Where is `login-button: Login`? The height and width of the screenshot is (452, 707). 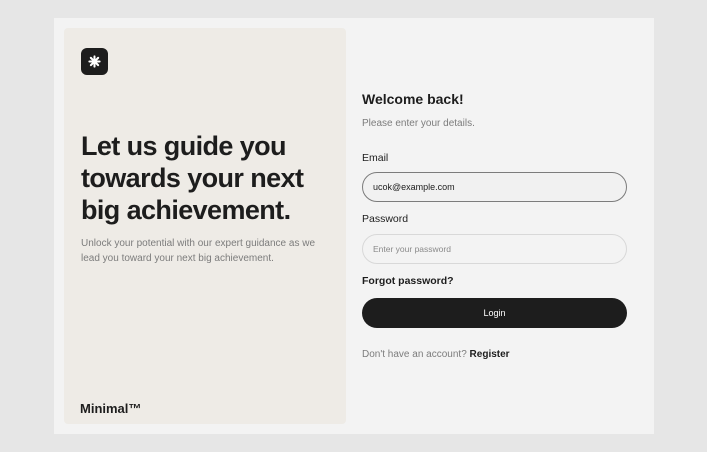 login-button: Login is located at coordinates (494, 313).